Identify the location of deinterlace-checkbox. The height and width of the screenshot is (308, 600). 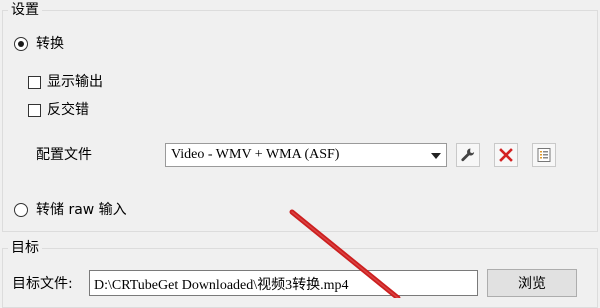
(34, 110).